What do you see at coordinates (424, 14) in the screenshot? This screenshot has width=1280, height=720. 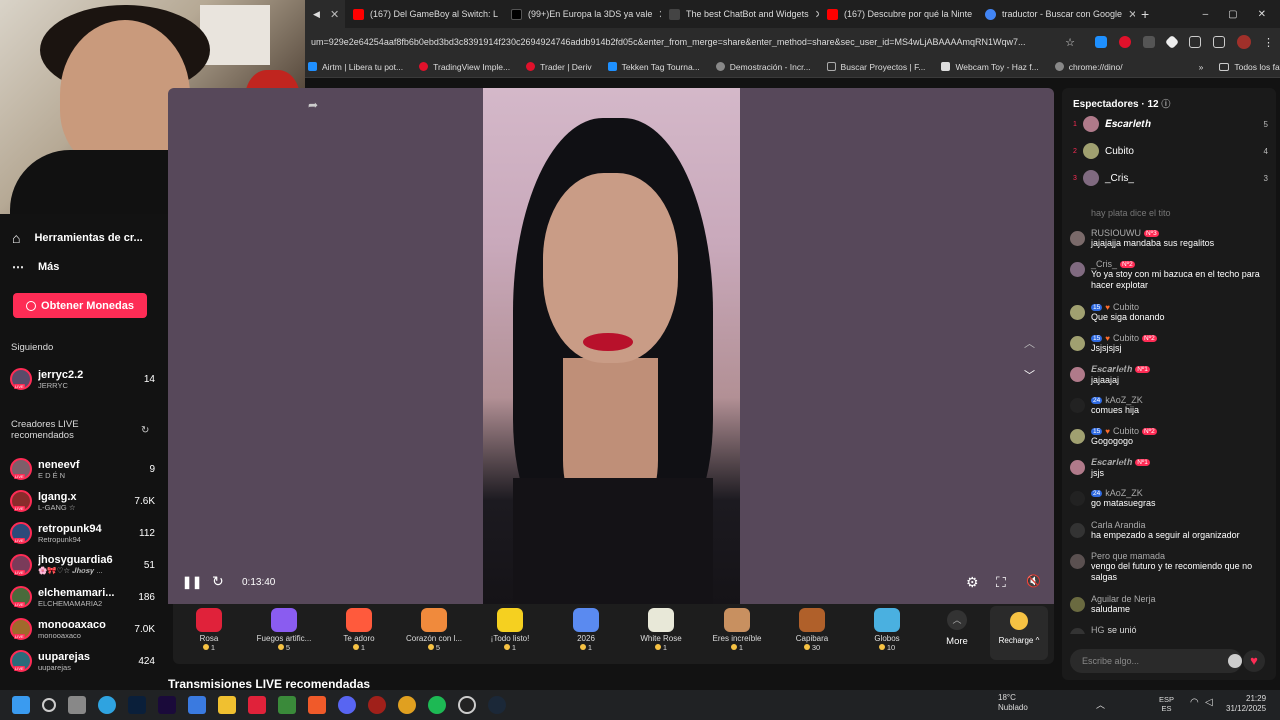 I see `browser-tab: (167) Del GameBoy al Switch: L ✕` at bounding box center [424, 14].